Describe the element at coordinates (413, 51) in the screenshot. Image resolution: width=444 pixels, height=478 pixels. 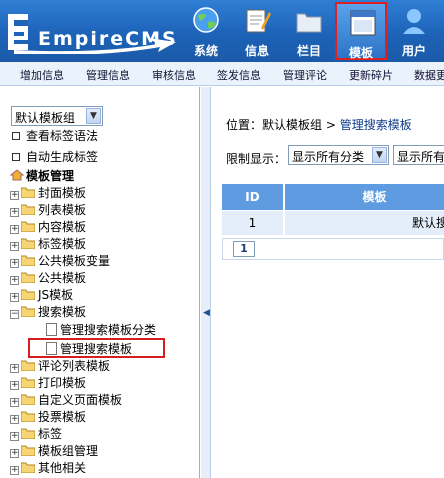
I see `nav-user-label: 用户` at that location.